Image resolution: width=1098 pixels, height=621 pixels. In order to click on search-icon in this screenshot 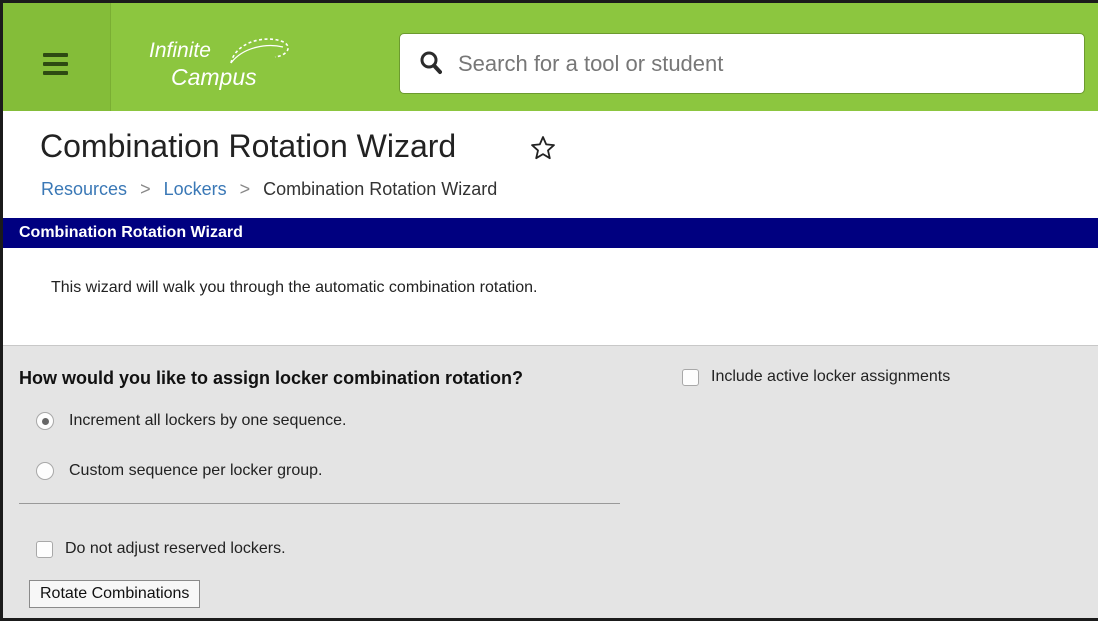, I will do `click(431, 62)`.